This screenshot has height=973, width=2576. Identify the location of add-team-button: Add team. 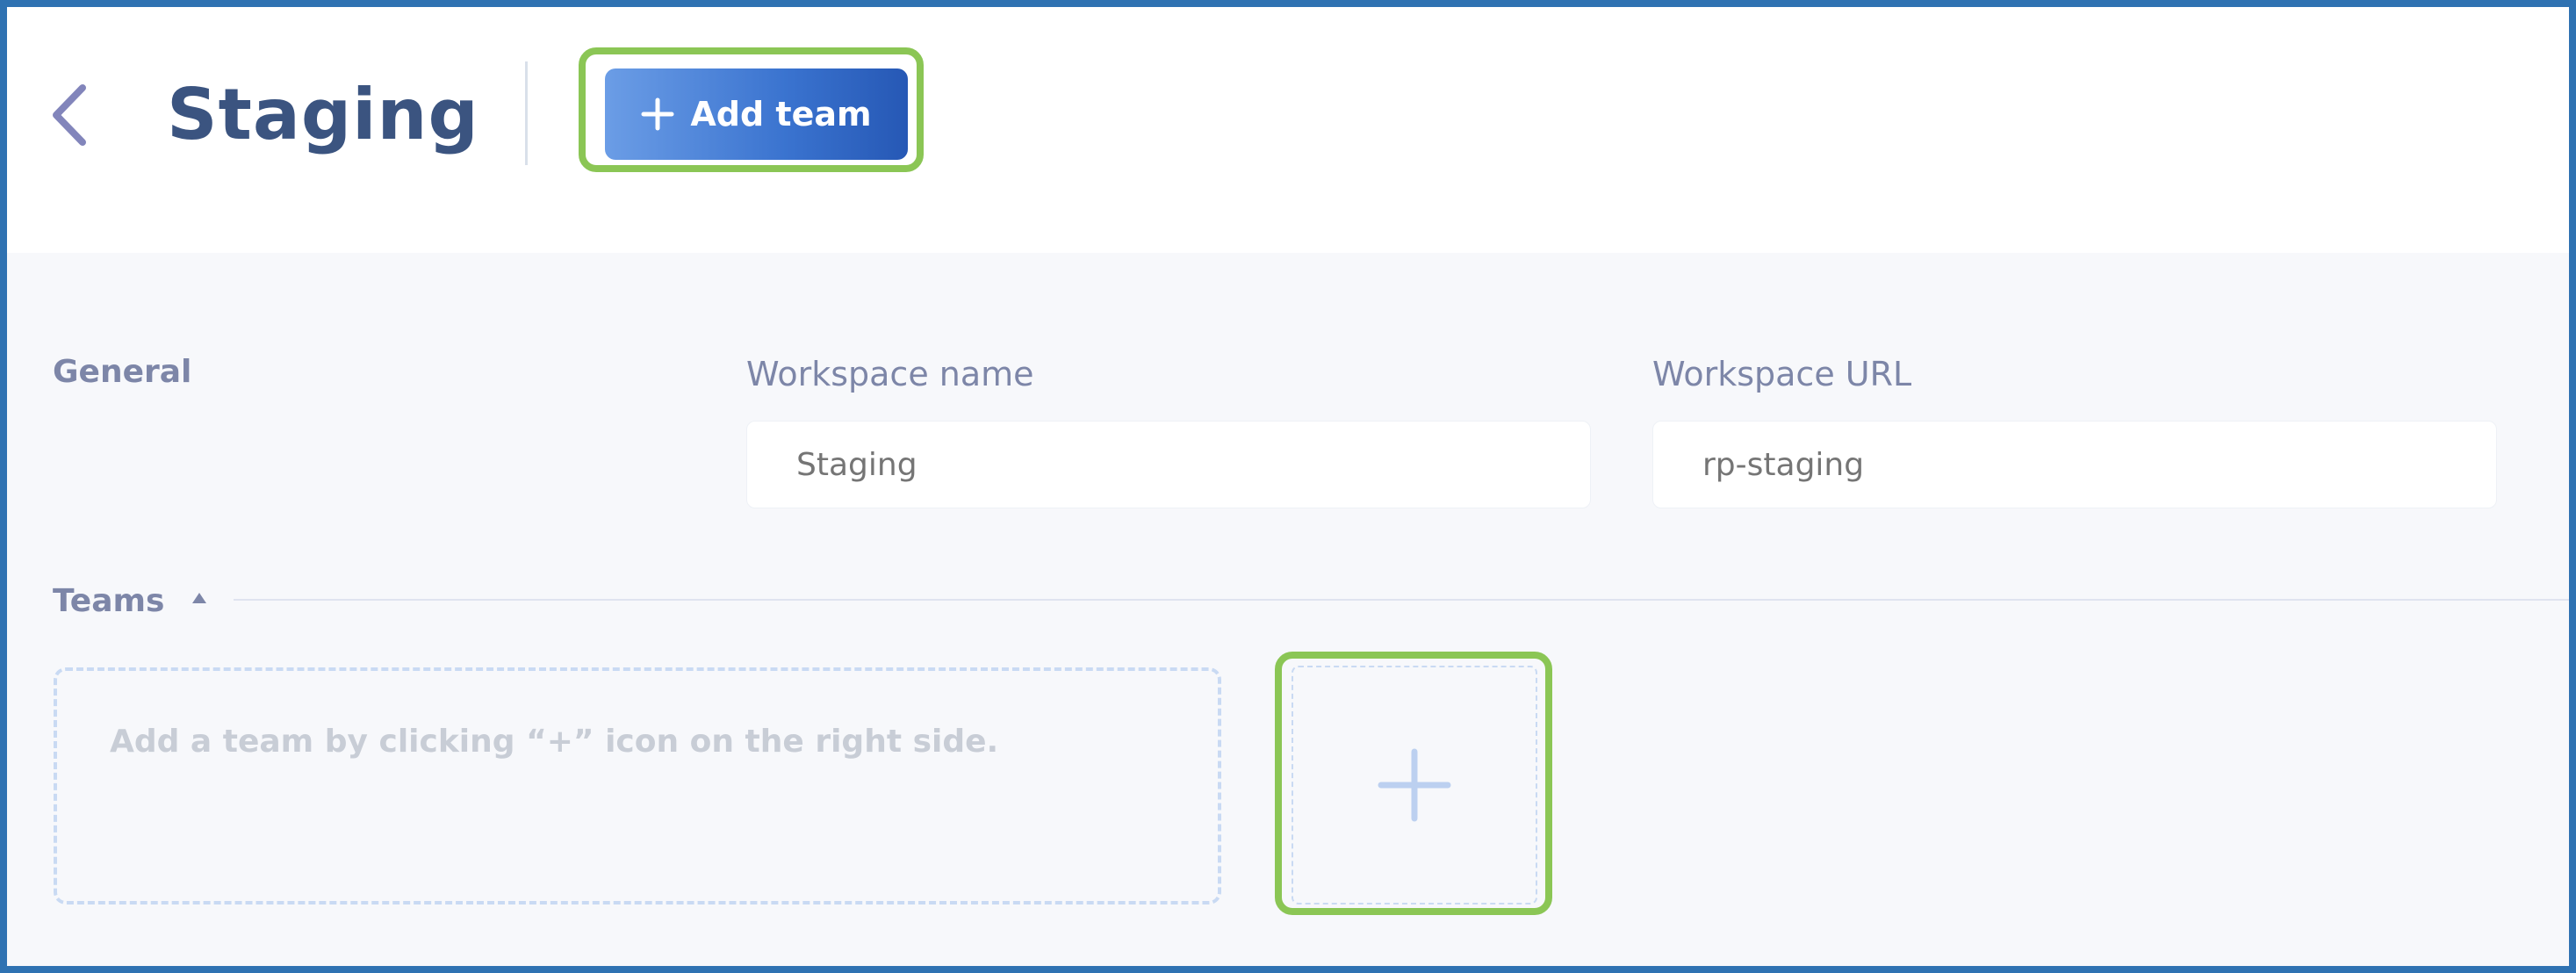
(756, 114).